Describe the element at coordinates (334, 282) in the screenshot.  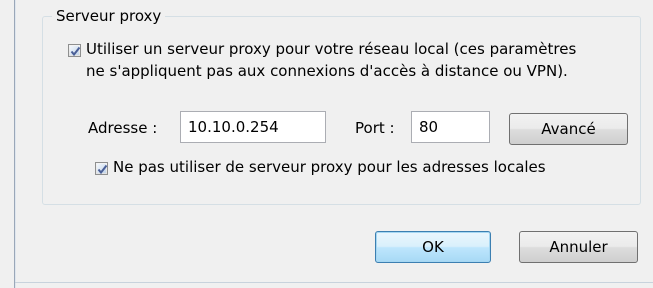
I see `window-bottom-edge` at that location.